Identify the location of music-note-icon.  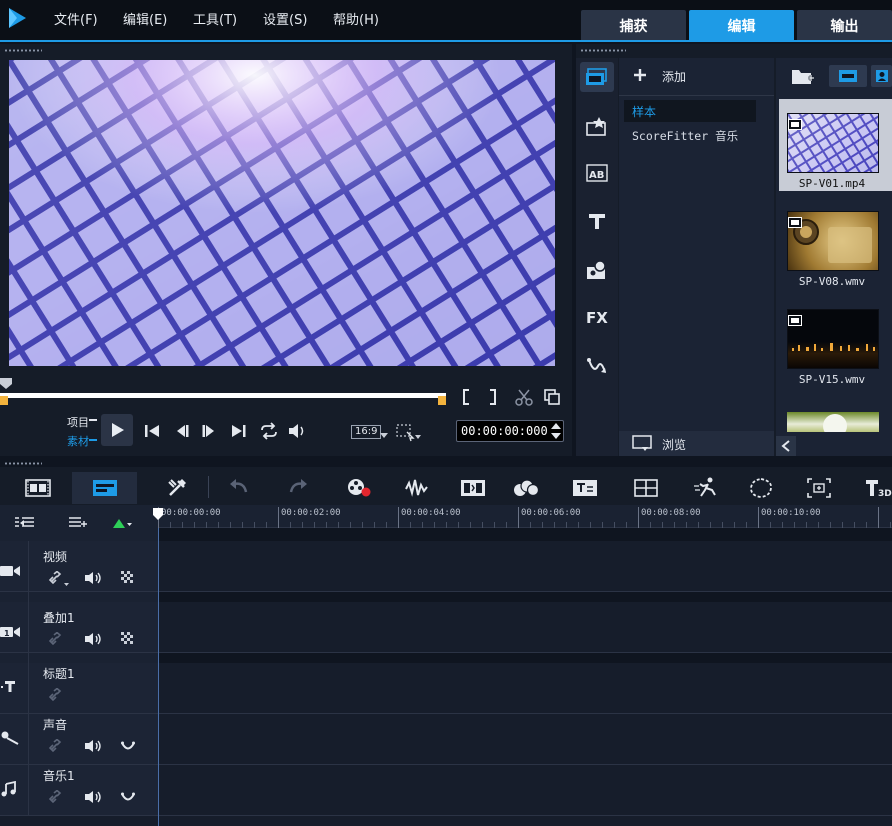
(9, 789).